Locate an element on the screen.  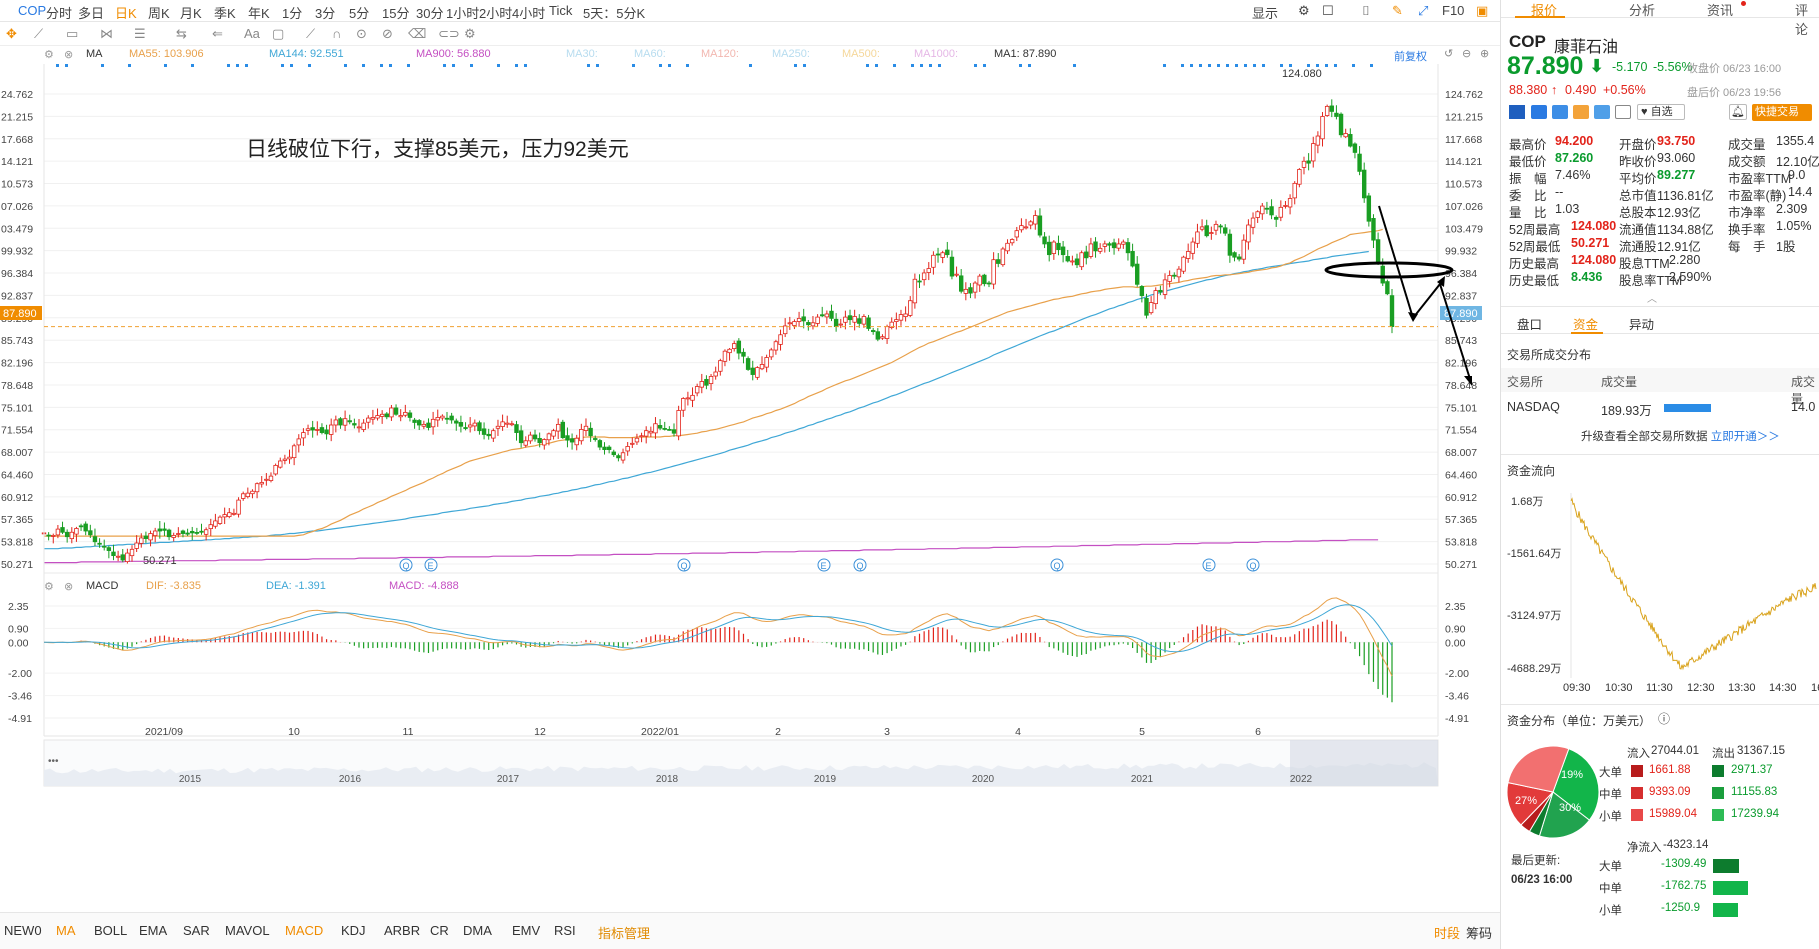
zoom-out-icon: ⊖ is located at coordinates (1466, 53).